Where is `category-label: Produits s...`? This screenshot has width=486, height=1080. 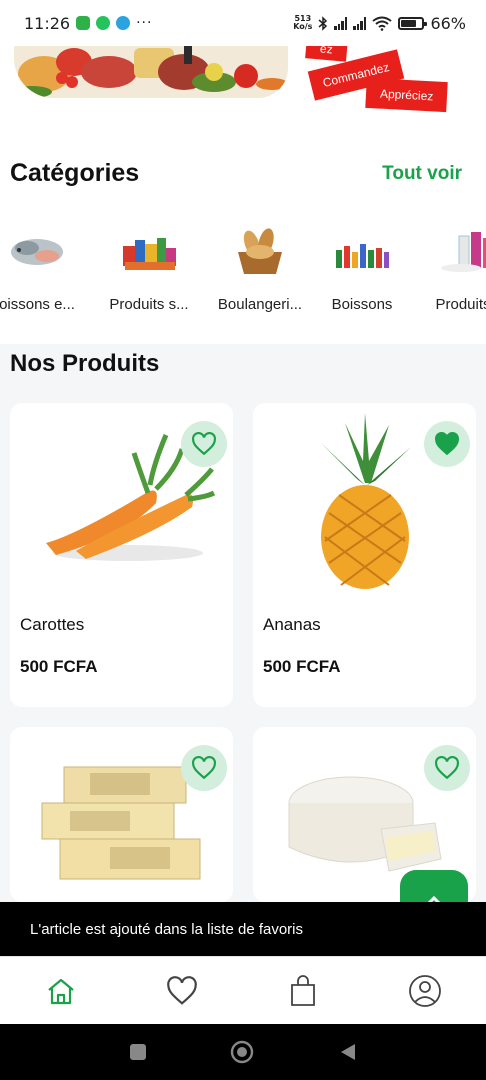
category-label: Produits s... is located at coordinates (149, 304).